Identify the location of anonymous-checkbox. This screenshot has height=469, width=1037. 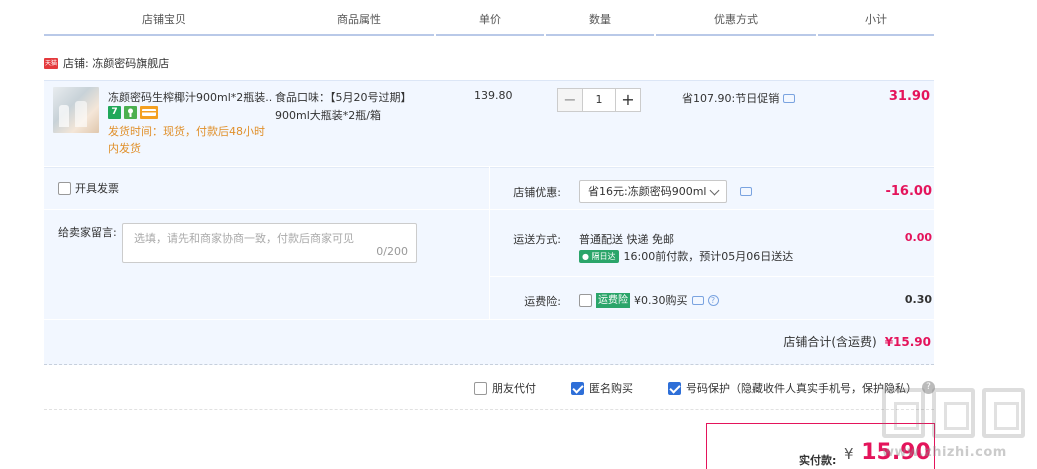
(577, 388).